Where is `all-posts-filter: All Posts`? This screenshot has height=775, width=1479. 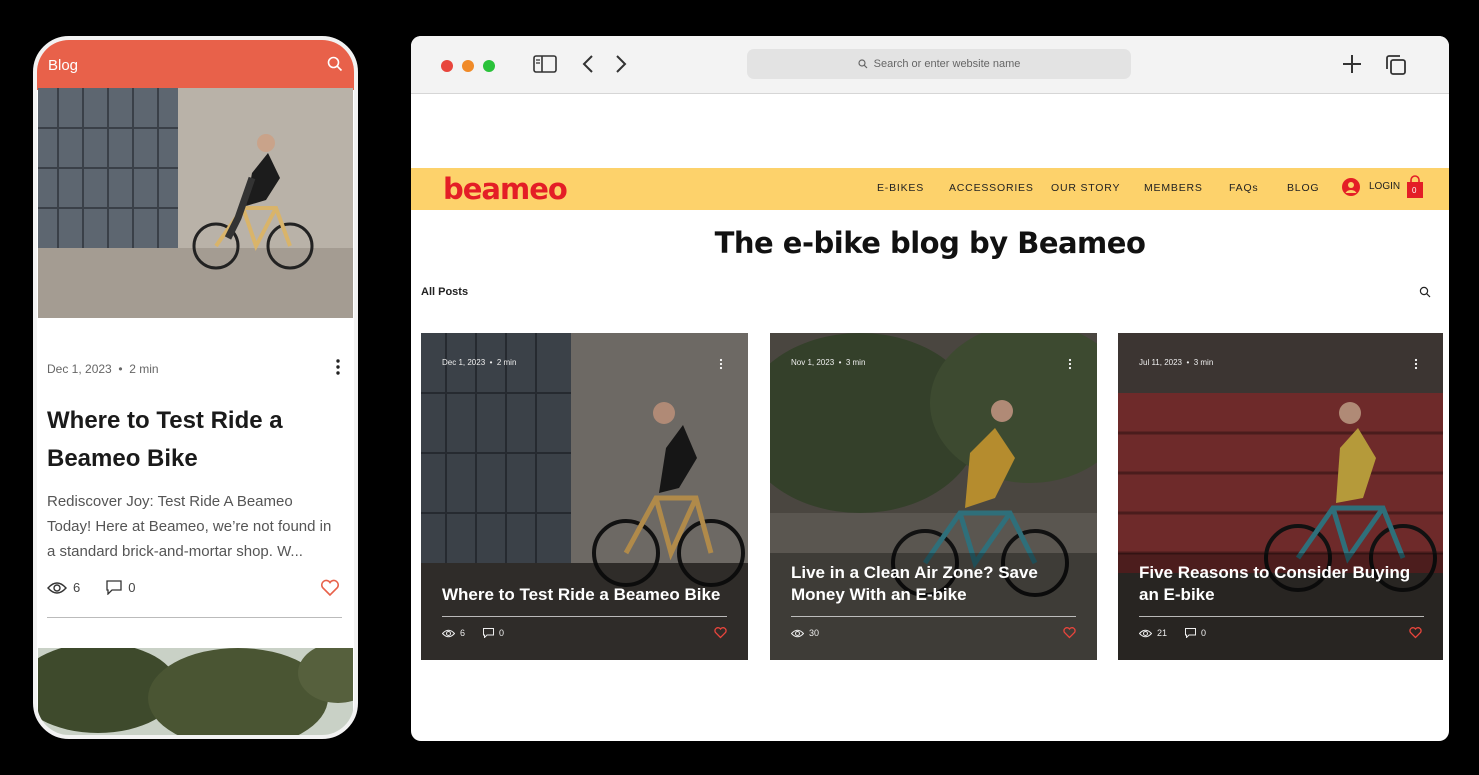
all-posts-filter: All Posts is located at coordinates (444, 292).